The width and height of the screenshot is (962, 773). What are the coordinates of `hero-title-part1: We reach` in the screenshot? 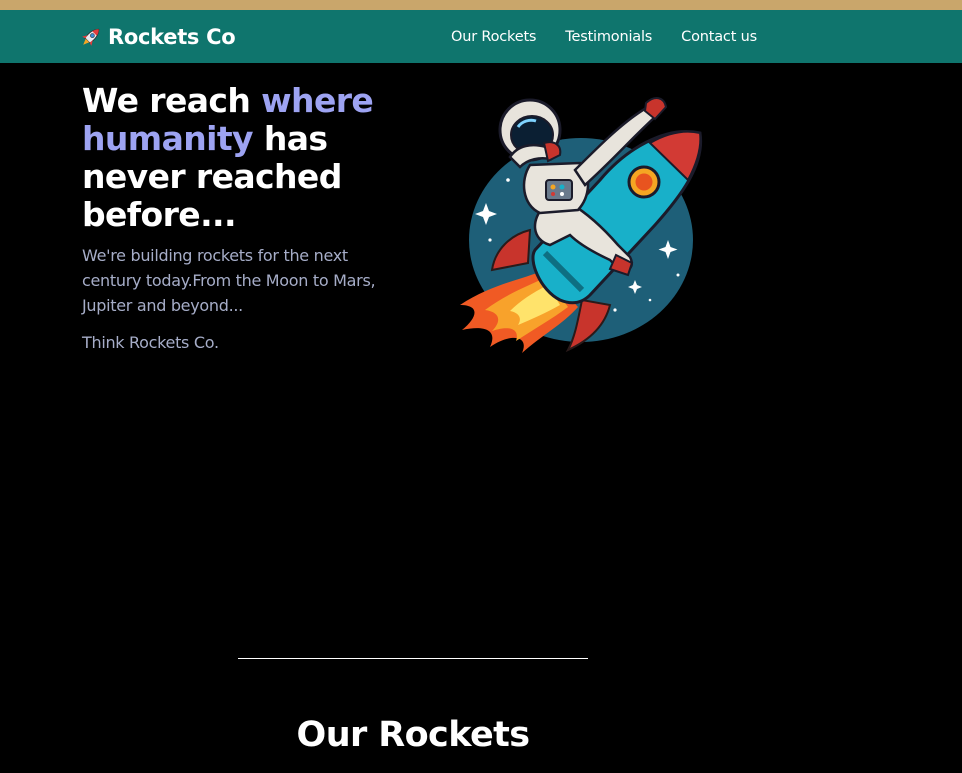 It's located at (172, 100).